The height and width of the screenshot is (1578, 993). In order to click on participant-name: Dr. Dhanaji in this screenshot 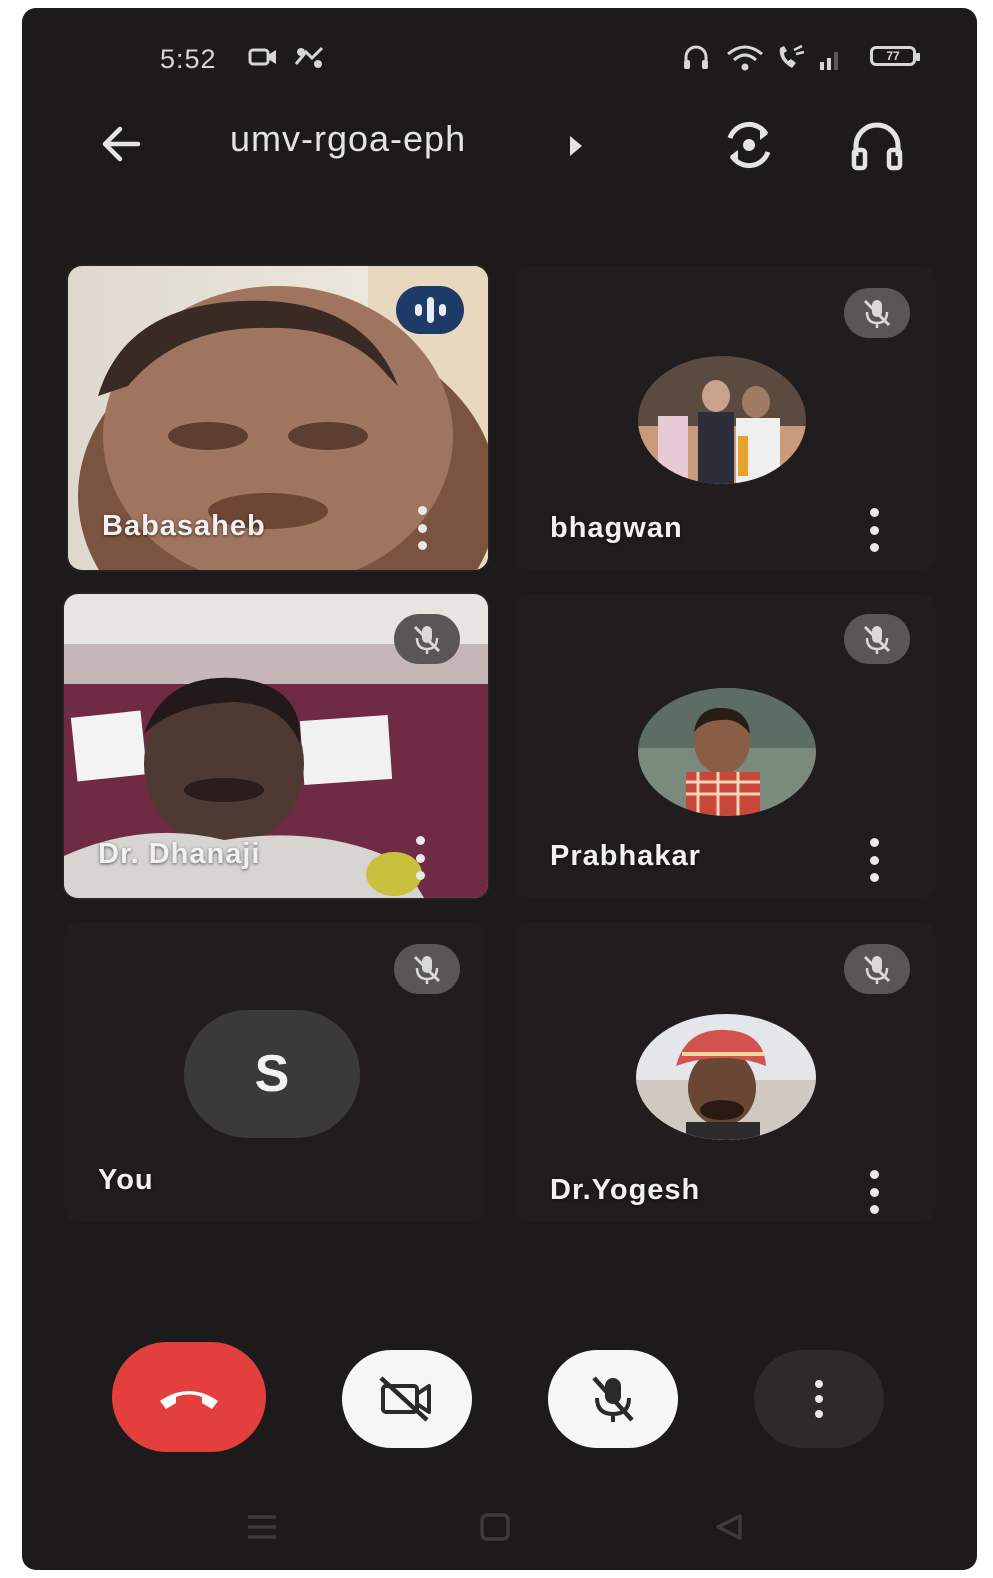, I will do `click(179, 854)`.